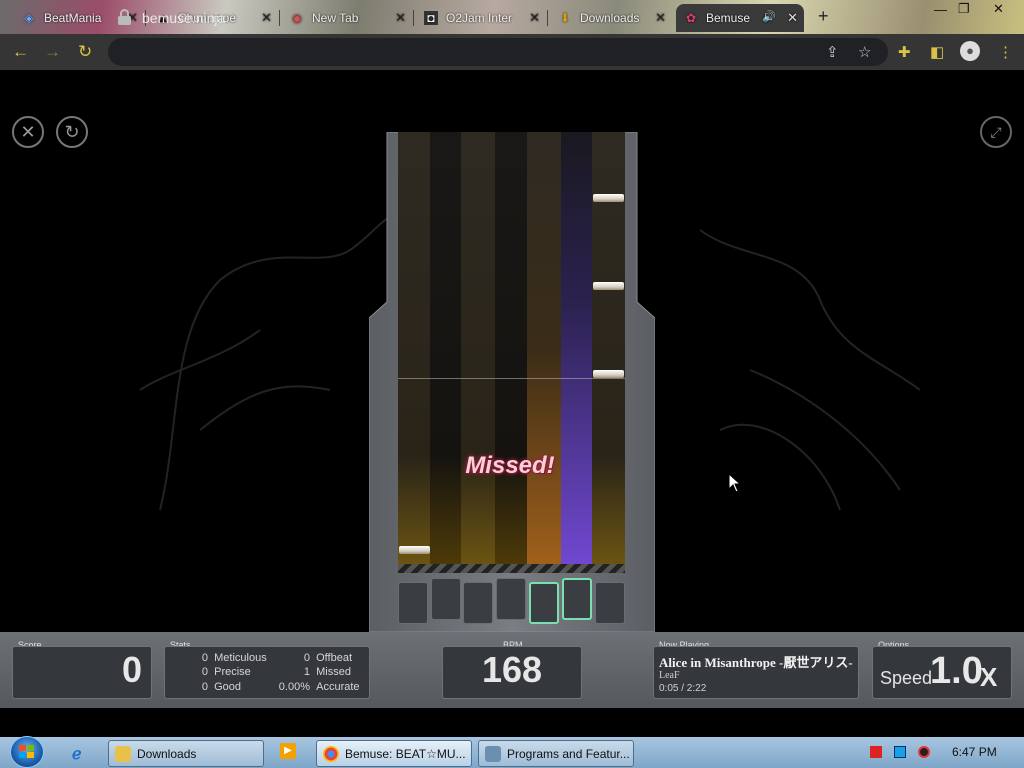  I want to click on browser-toolbar: ← → ↻ ⇪ ☆ ✚ ◧ ● ⋮, so click(512, 52).